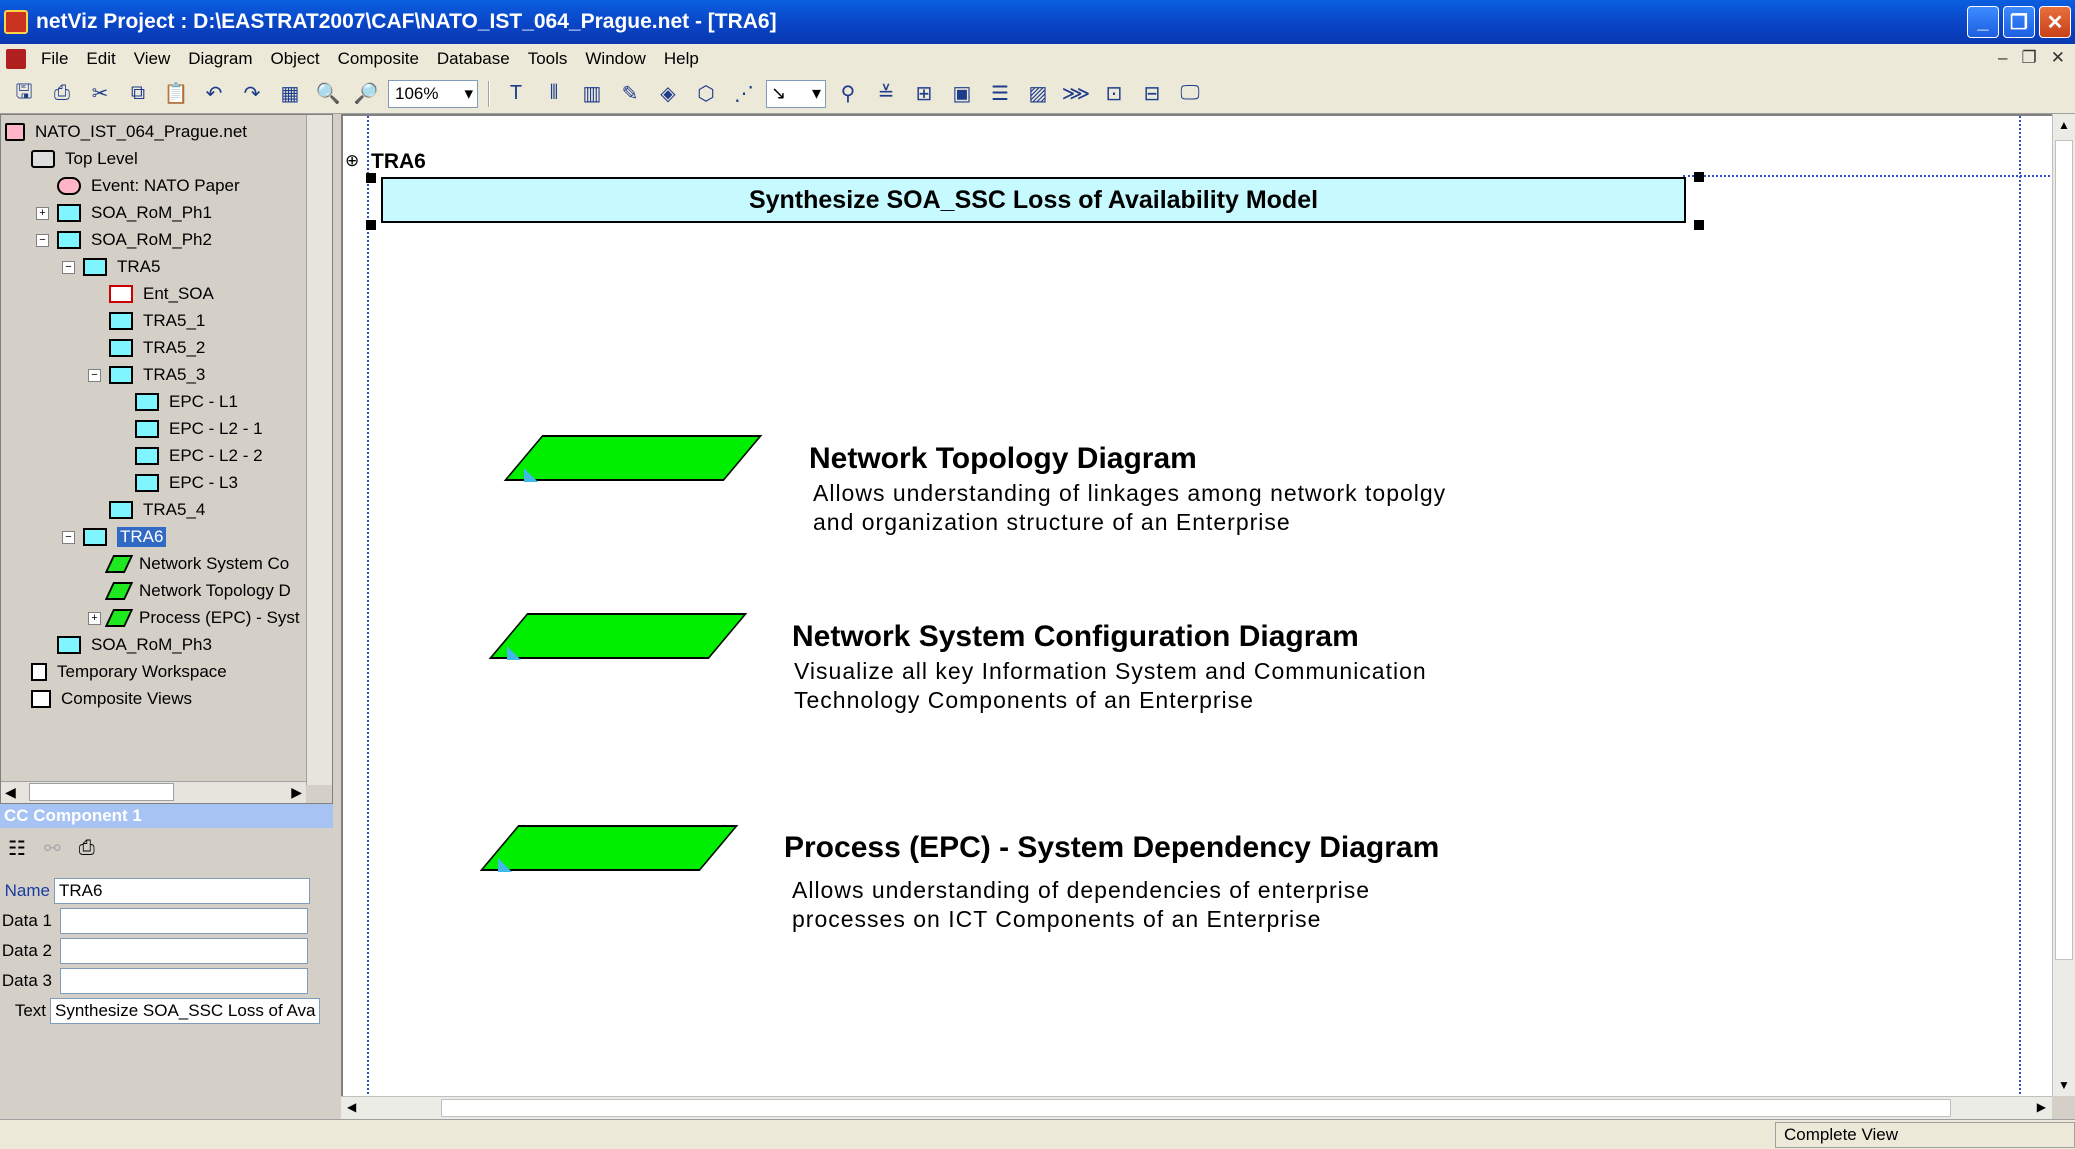  Describe the element at coordinates (54, 59) in the screenshot. I see `menu-file: File` at that location.